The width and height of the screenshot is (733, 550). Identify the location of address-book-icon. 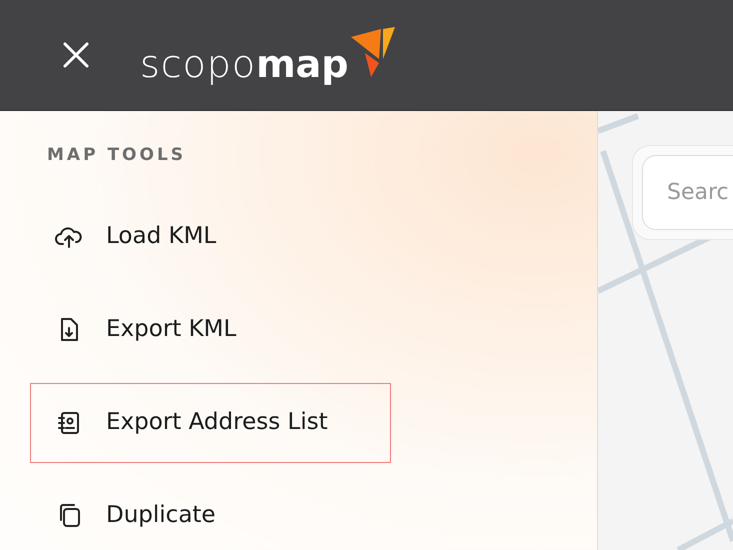
(69, 422).